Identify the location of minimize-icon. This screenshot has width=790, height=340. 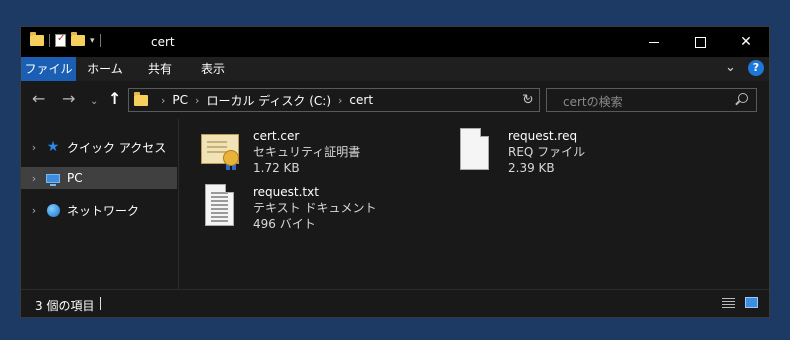
(654, 42).